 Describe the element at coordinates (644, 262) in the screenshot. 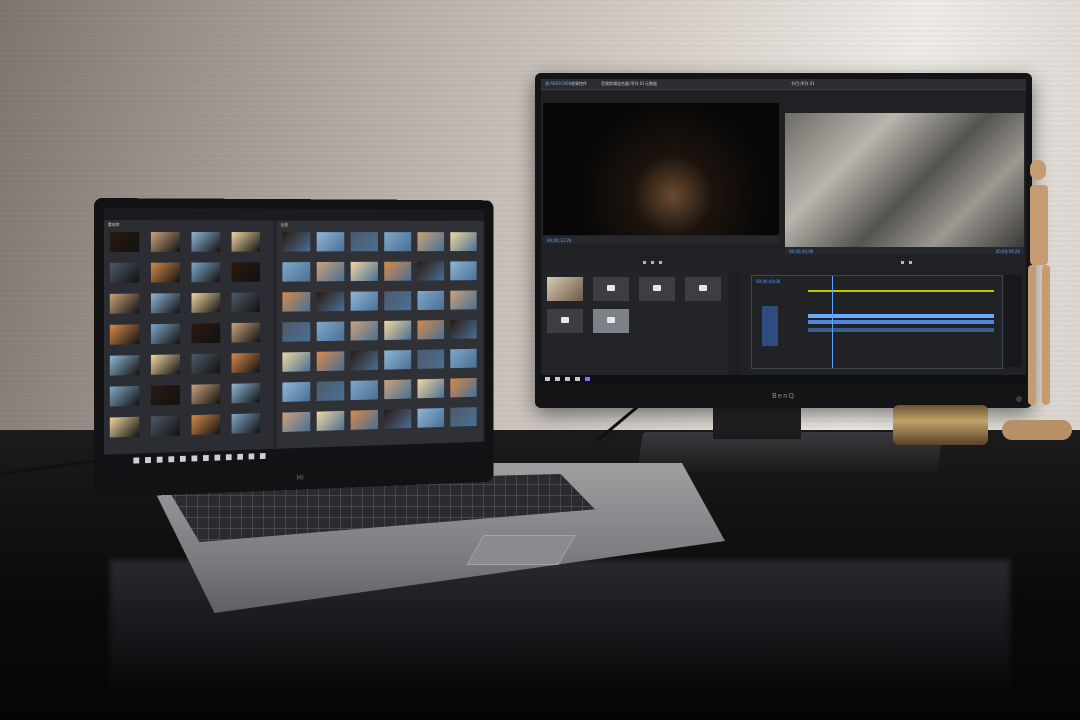

I see `step-back-button` at that location.